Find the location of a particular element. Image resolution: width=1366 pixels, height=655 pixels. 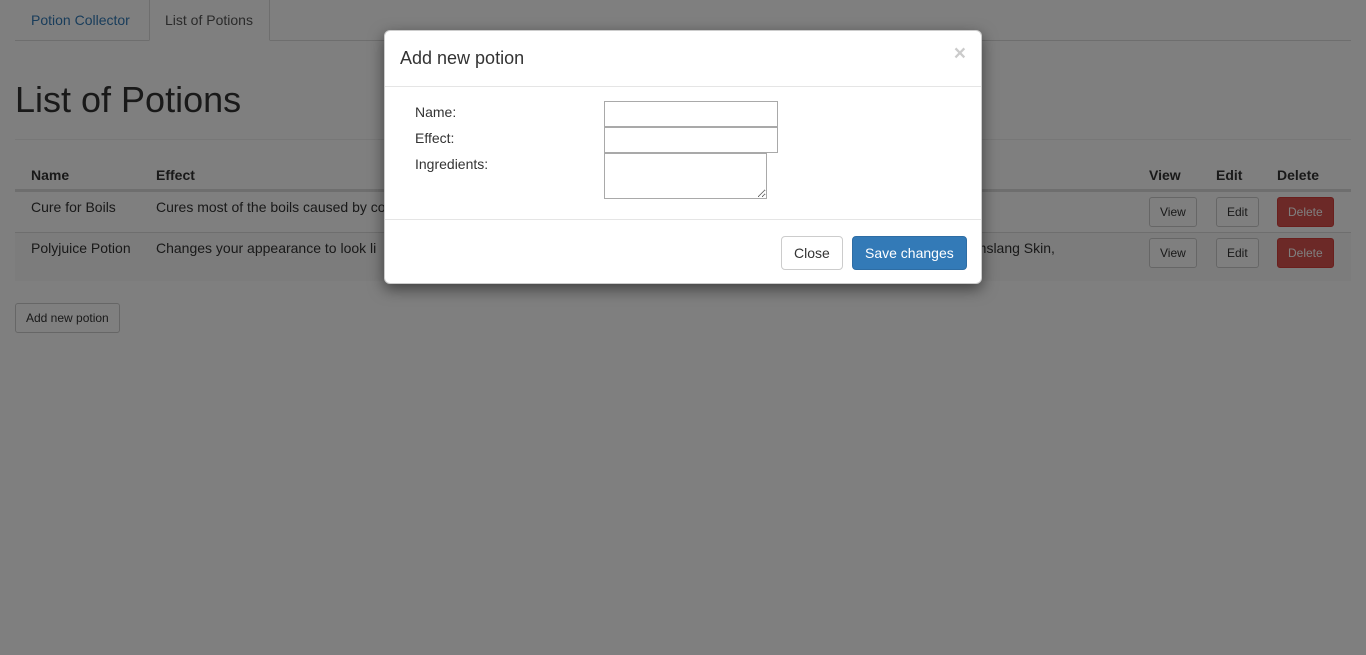

modal-footer: Close Save changes is located at coordinates (683, 251).